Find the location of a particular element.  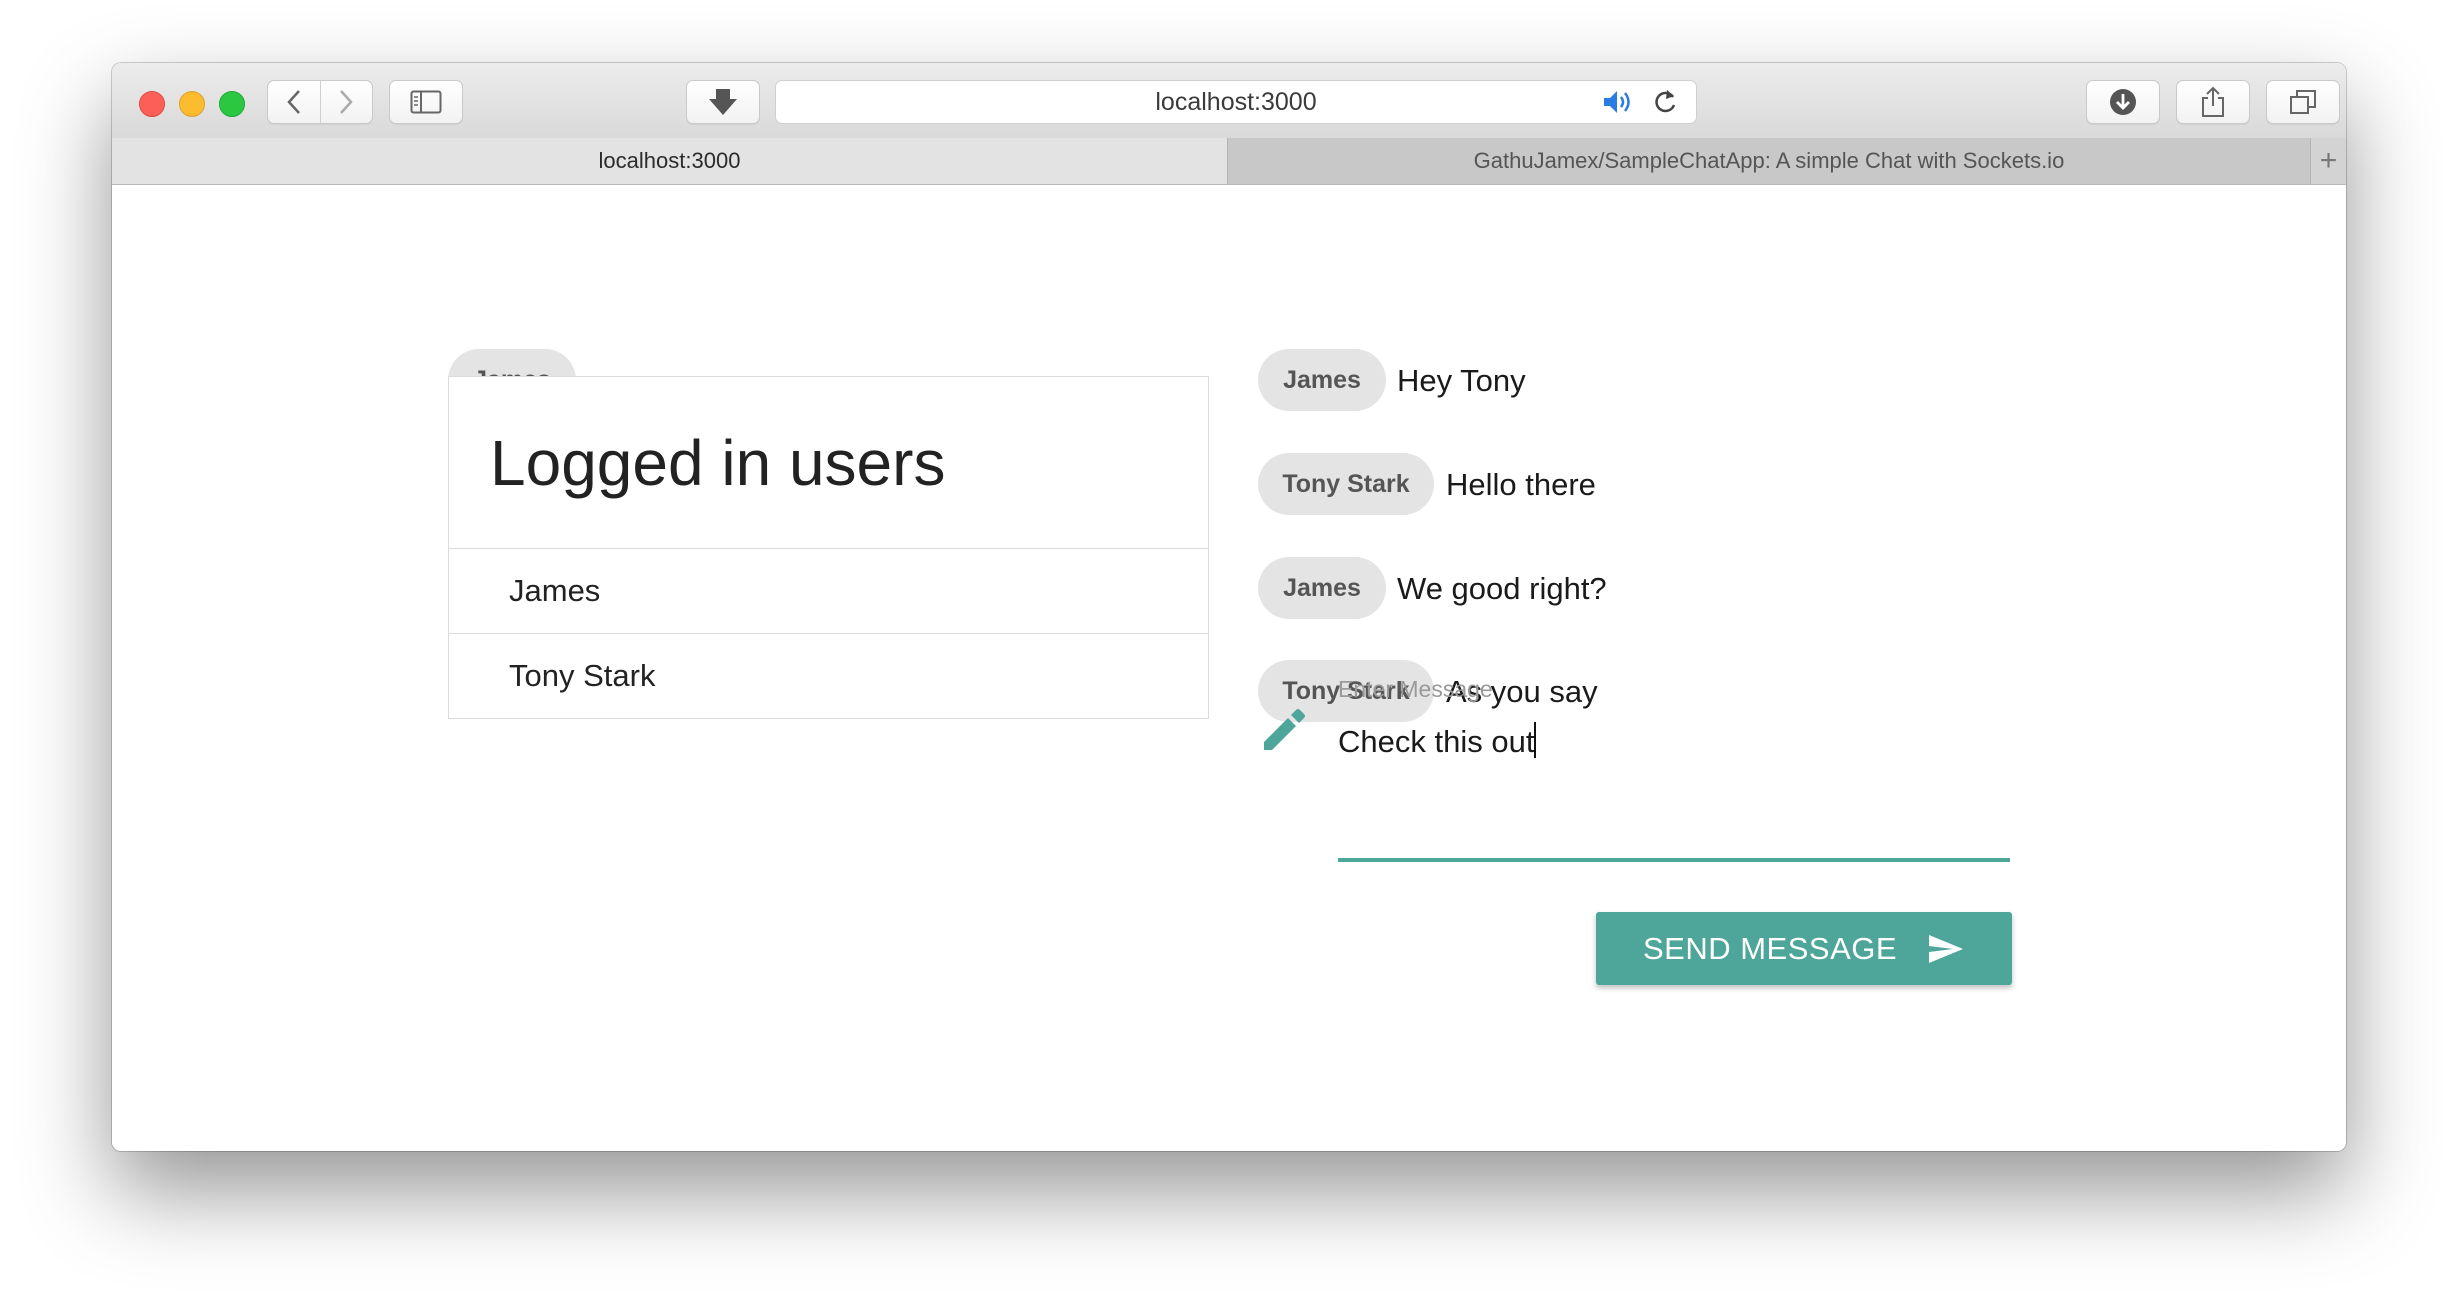

message-text: Hello there is located at coordinates (1521, 484).